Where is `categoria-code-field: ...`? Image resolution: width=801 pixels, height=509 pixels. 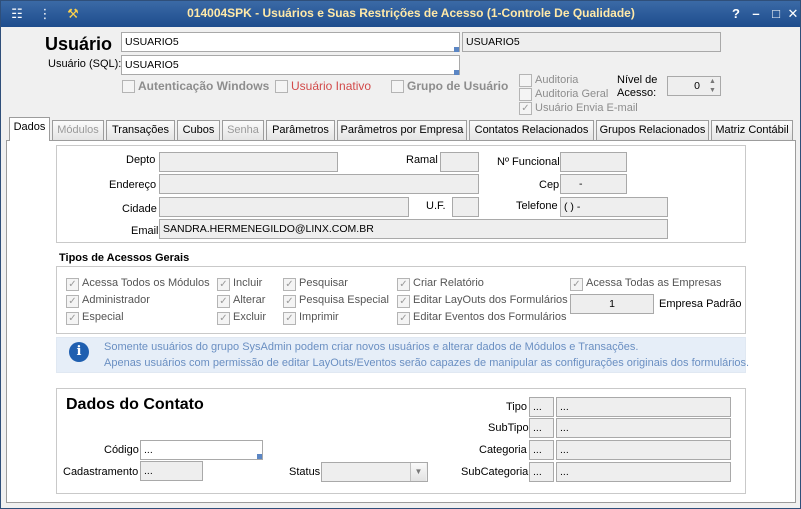 categoria-code-field: ... is located at coordinates (541, 450).